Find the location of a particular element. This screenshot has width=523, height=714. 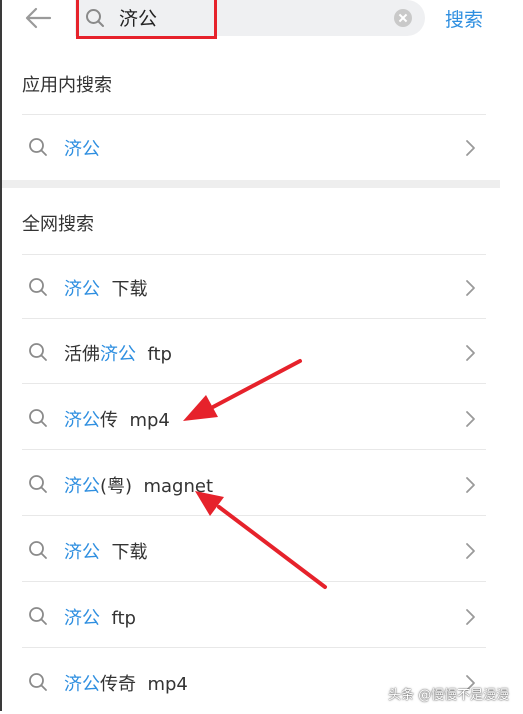

search-button: 搜索 is located at coordinates (464, 18).